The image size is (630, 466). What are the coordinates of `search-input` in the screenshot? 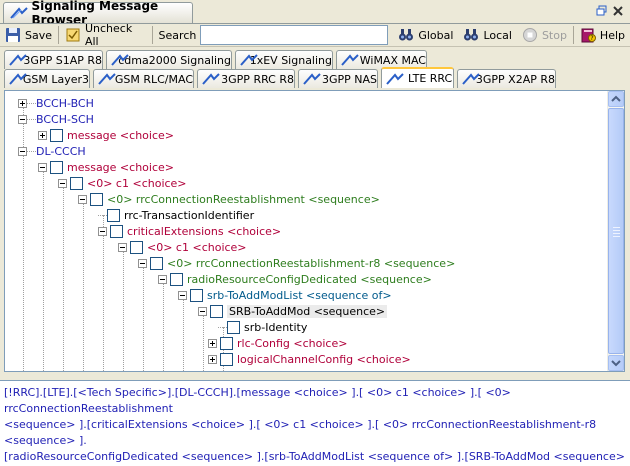 It's located at (294, 35).